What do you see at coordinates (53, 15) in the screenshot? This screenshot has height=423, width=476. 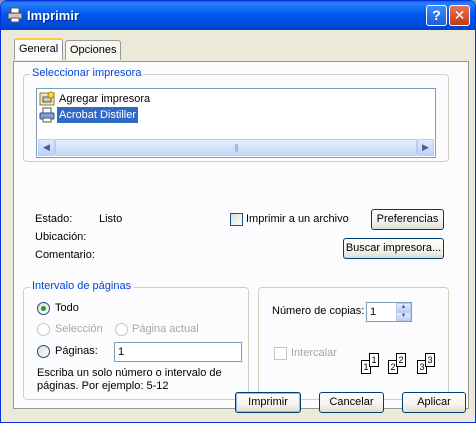 I see `window-title: Imprimir` at bounding box center [53, 15].